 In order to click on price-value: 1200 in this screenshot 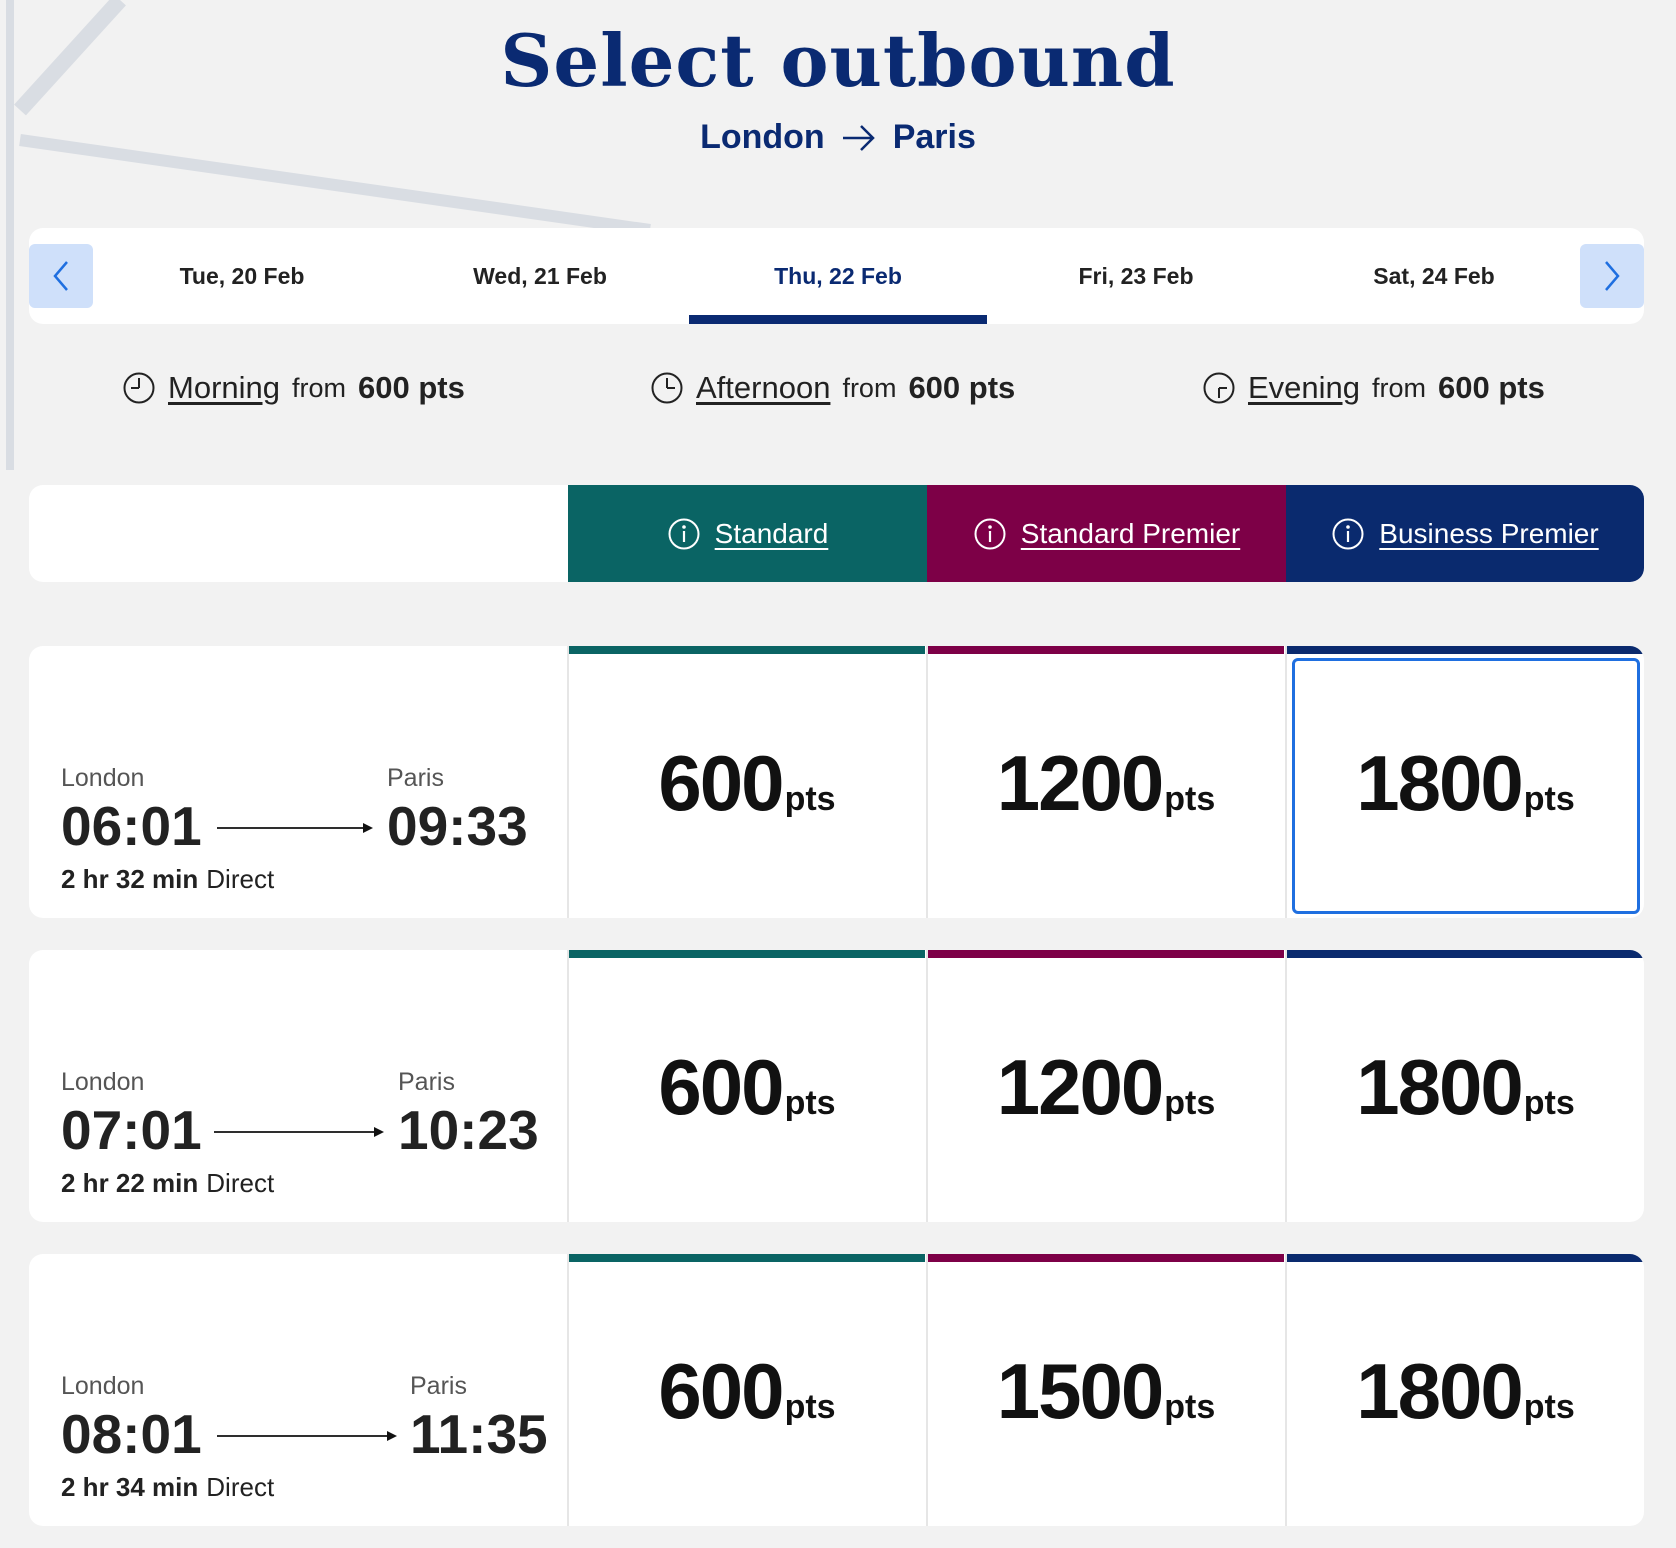, I will do `click(1080, 1087)`.